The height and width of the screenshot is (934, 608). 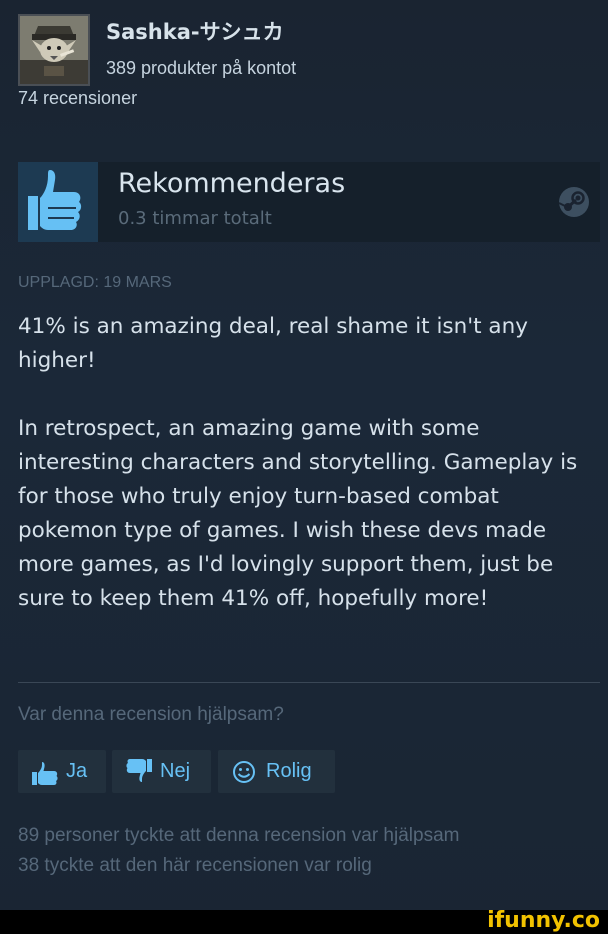 What do you see at coordinates (195, 31) in the screenshot?
I see `author-name: Sashka-サシュカ` at bounding box center [195, 31].